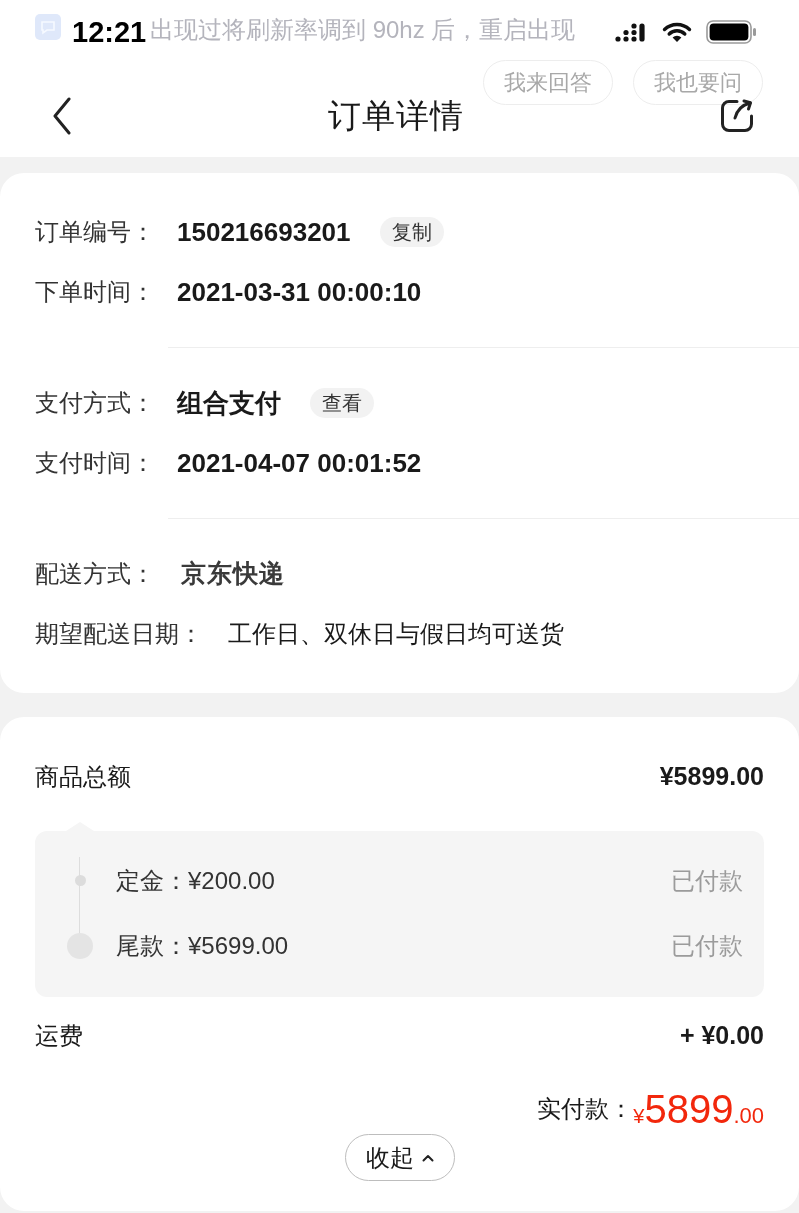 The width and height of the screenshot is (799, 1213). What do you see at coordinates (411, 232) in the screenshot?
I see `action-button: 复制` at bounding box center [411, 232].